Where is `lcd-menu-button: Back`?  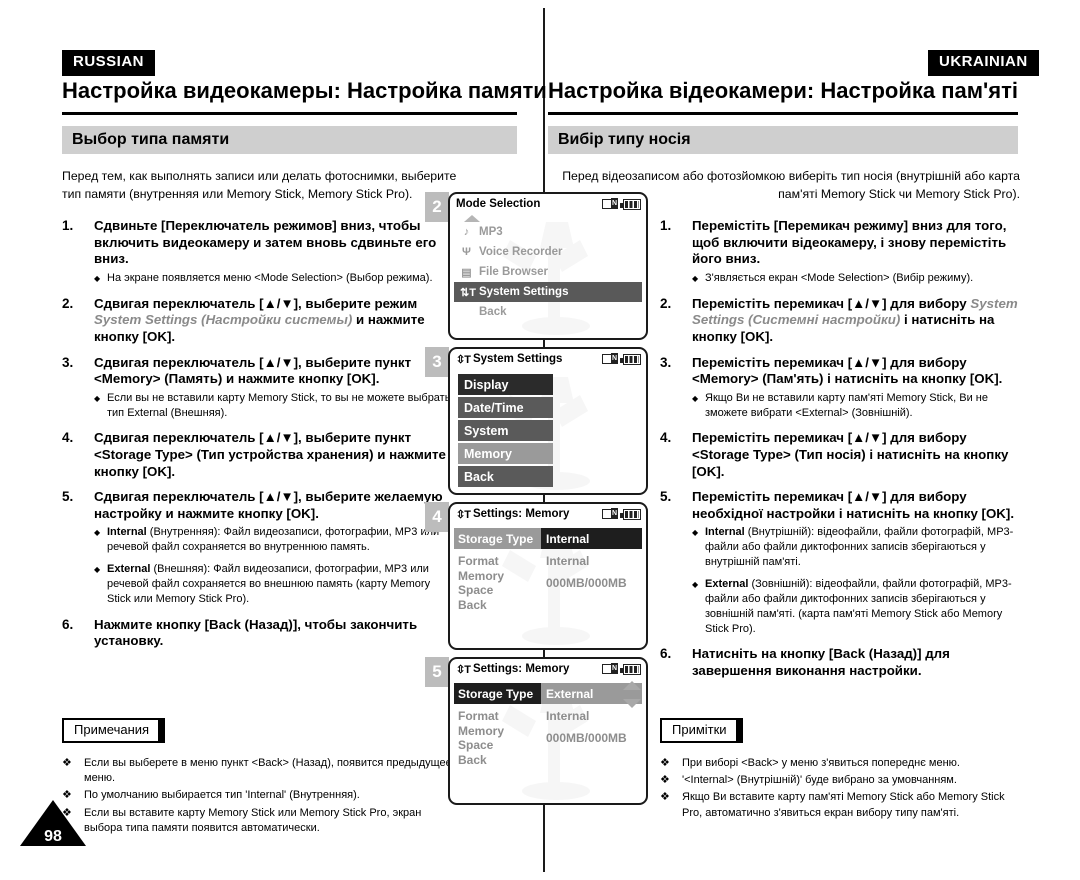
lcd-menu-button: Back is located at coordinates (505, 476).